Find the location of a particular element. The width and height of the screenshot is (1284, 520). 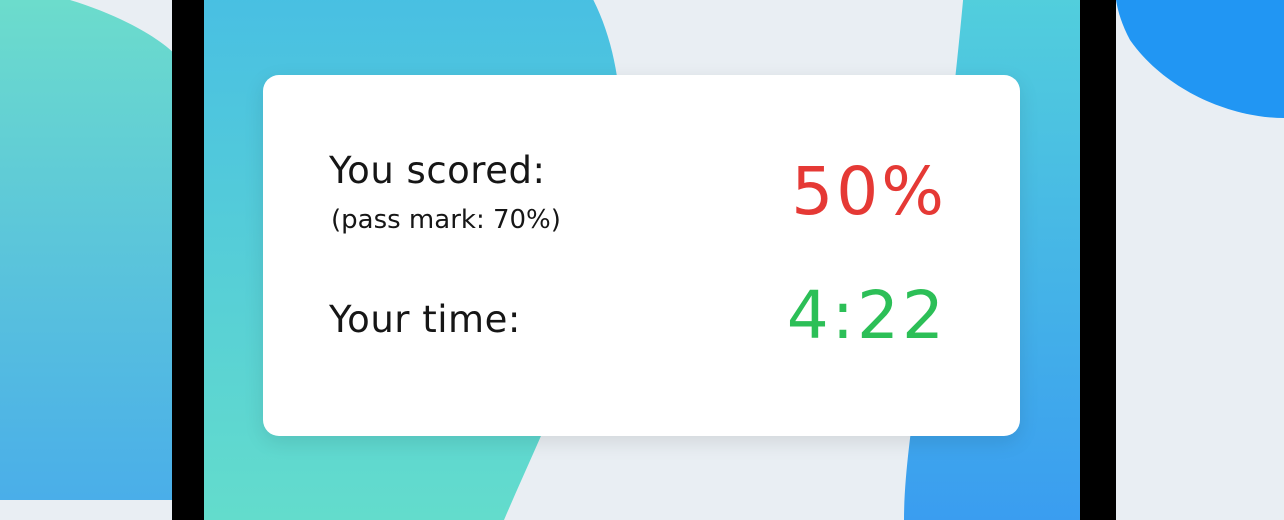

left-wave-shape is located at coordinates (90, 250).